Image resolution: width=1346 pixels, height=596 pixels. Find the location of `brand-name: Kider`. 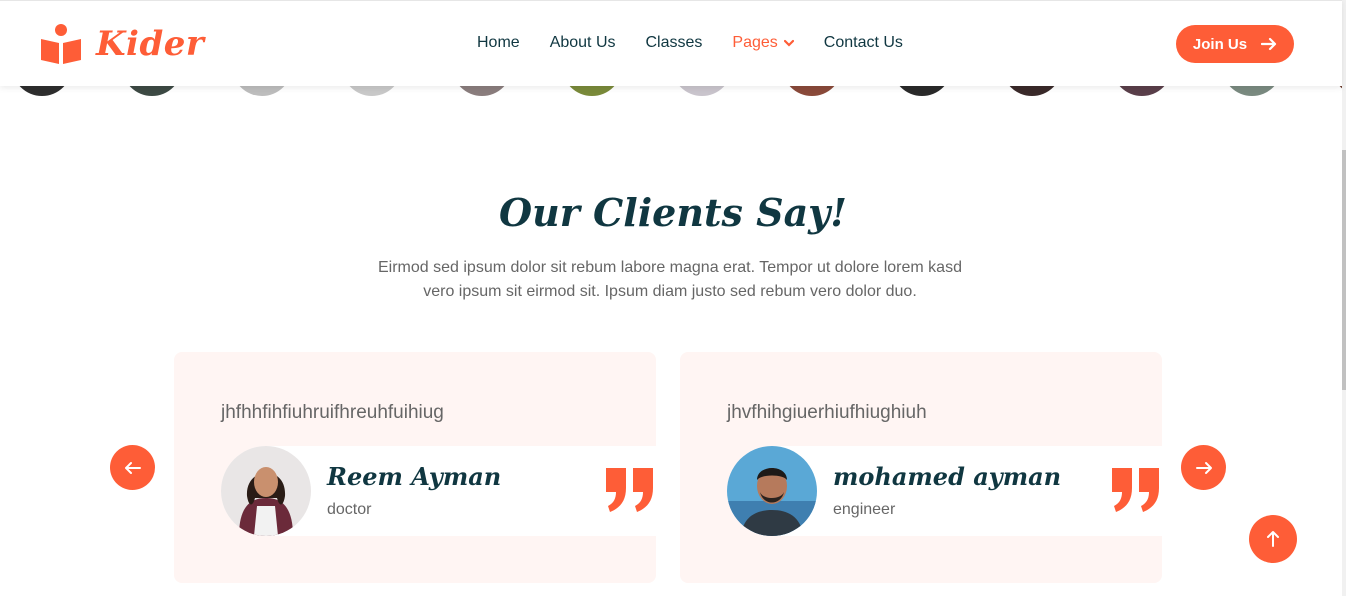

brand-name: Kider is located at coordinates (150, 44).